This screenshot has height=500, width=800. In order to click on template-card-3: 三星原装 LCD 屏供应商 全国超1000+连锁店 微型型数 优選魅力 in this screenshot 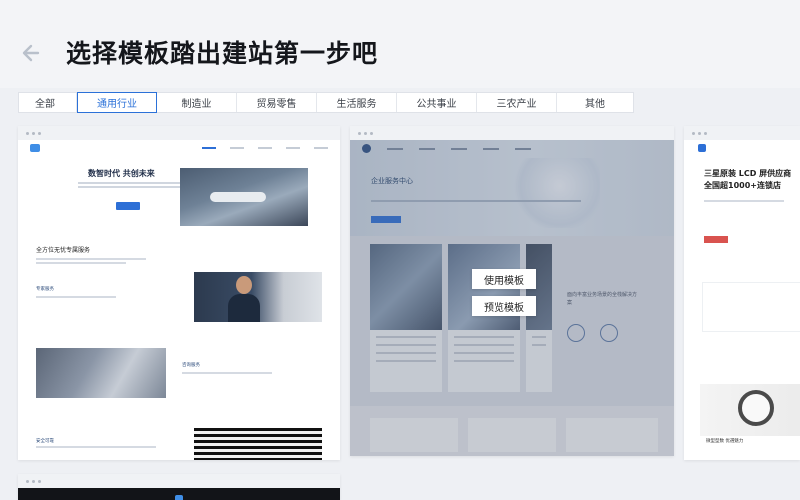, I will do `click(742, 293)`.